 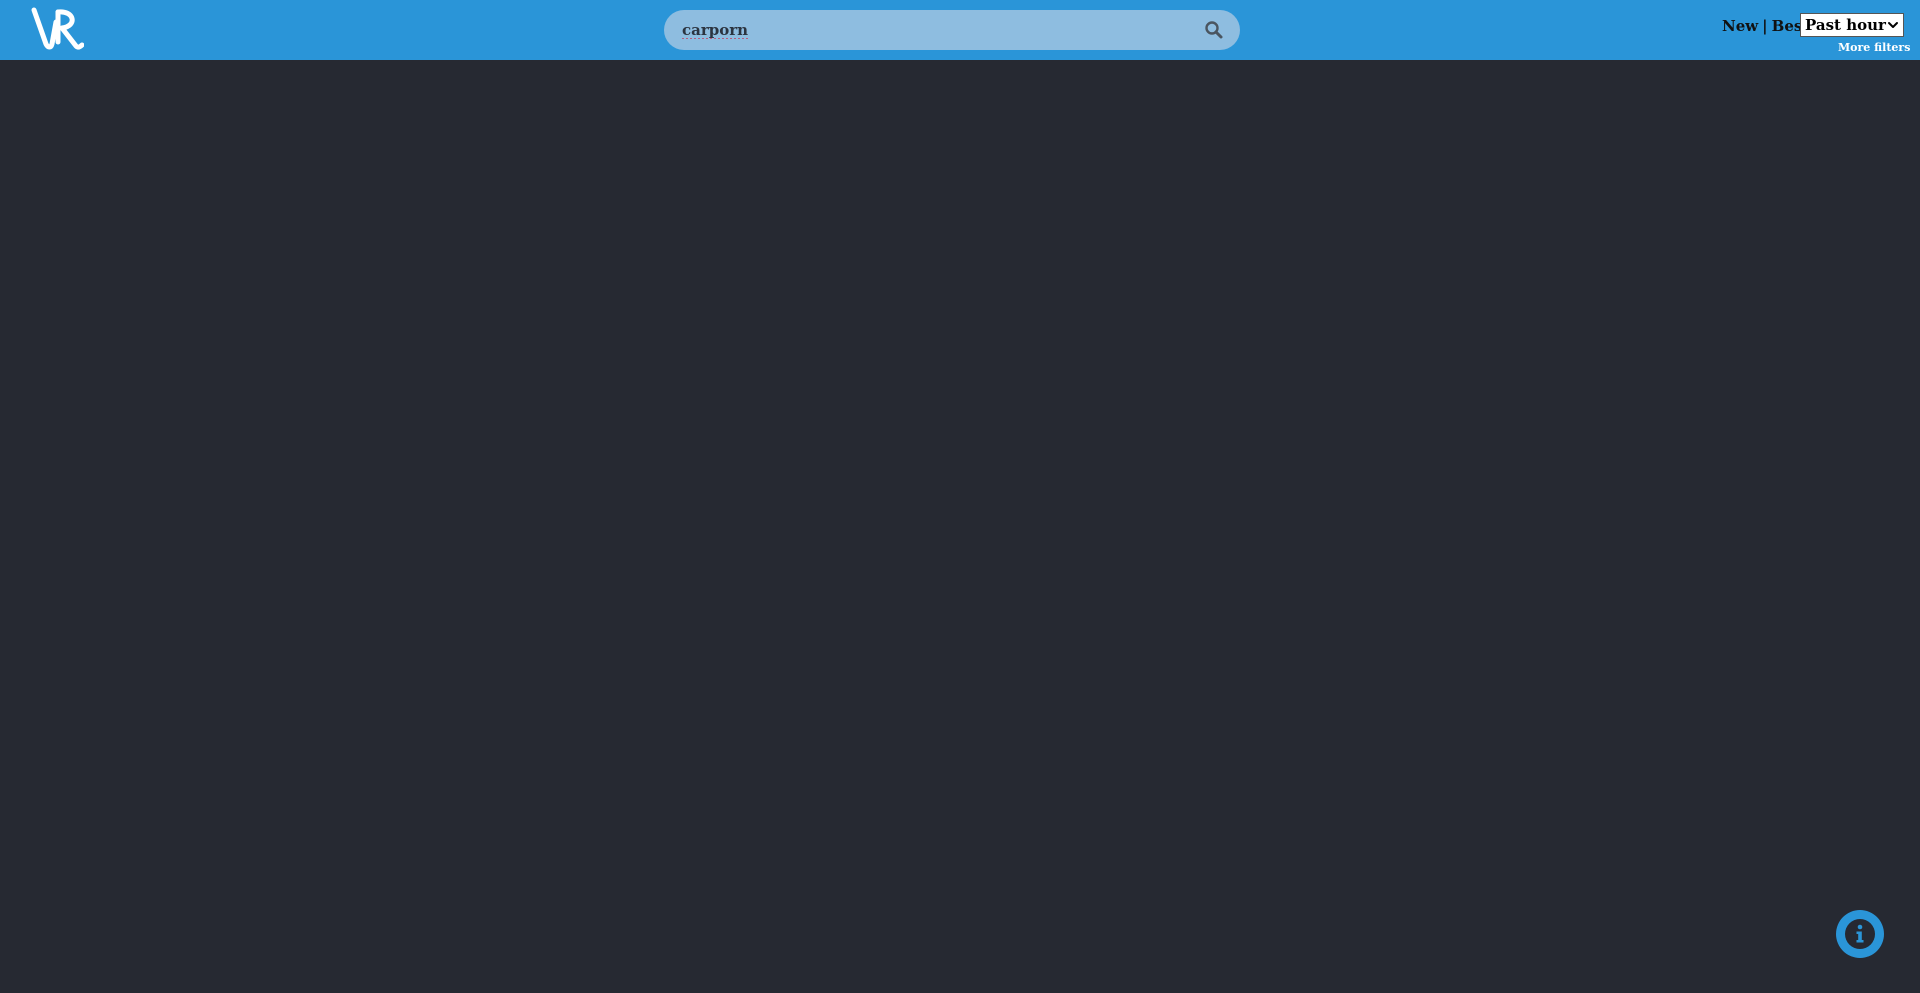 I want to click on search-bar, so click(x=952, y=30).